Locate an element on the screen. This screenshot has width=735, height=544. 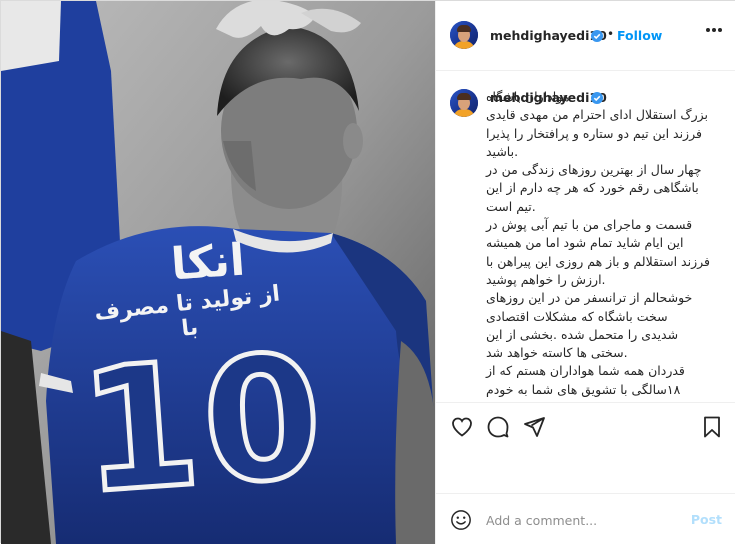
avatar is located at coordinates (464, 35).